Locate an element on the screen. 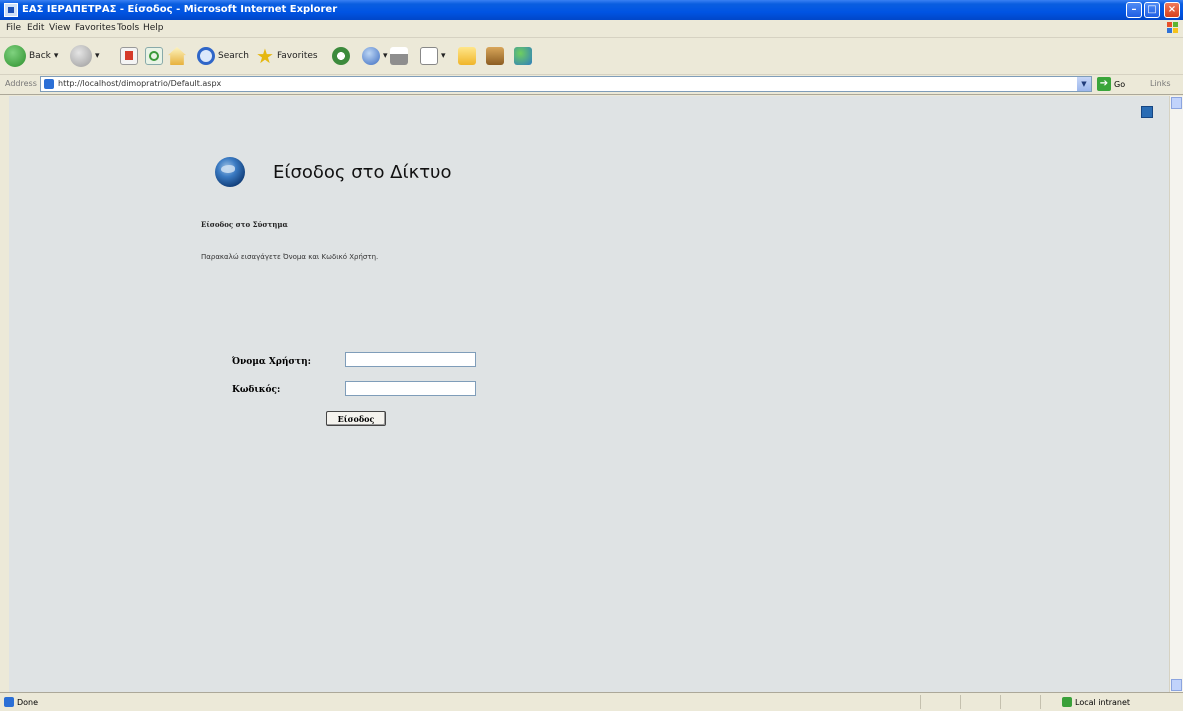 The image size is (1183, 711). close-icon: × is located at coordinates (1172, 9).